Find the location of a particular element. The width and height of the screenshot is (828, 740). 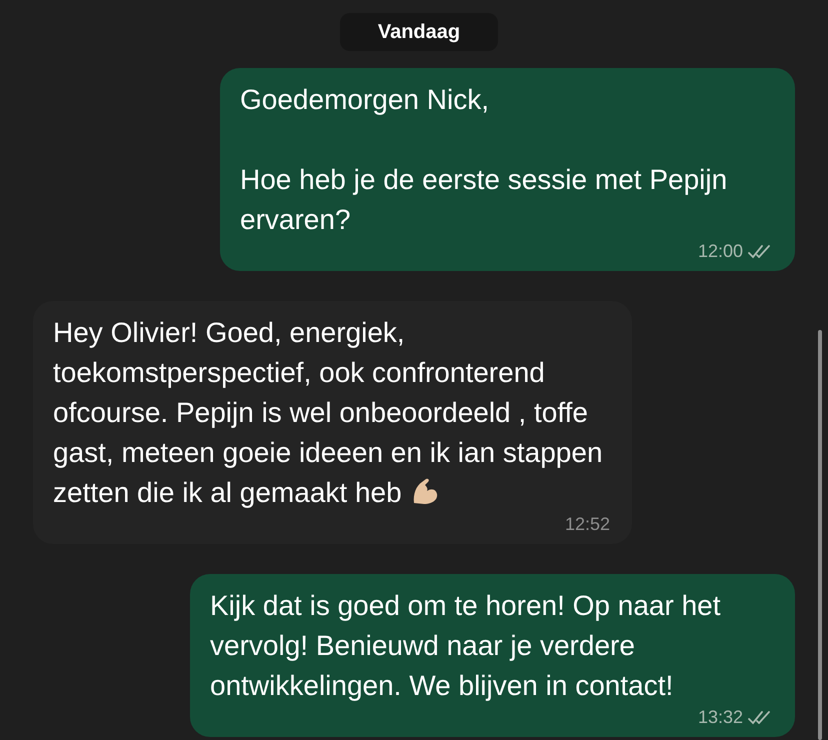

message-text: Goedemorgen Nick, Hoe heb je de eerste sessie met Pepijn ervaren? is located at coordinates (484, 160).